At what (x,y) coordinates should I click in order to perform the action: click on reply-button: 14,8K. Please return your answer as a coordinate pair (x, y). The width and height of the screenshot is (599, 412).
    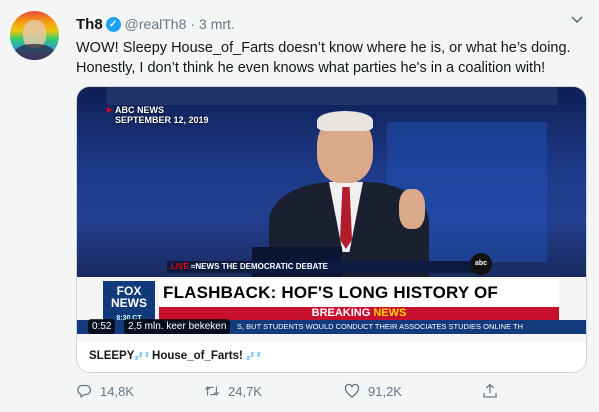
    Looking at the image, I should click on (105, 391).